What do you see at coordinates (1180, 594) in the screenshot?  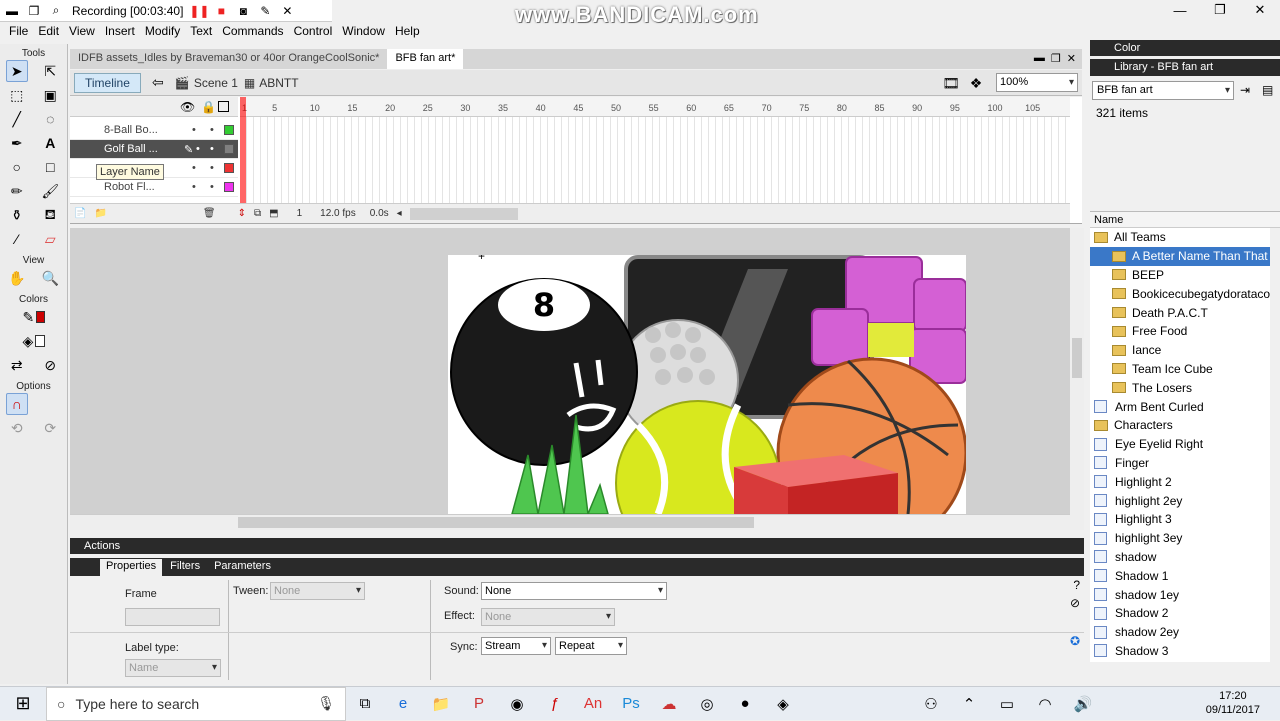 I see `library-graphic-item: shadow 1ey` at bounding box center [1180, 594].